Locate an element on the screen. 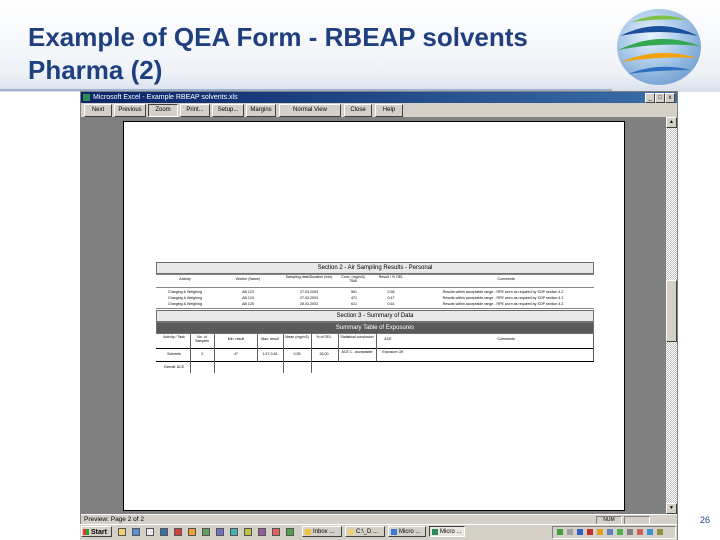  mail-icon is located at coordinates (192, 532).